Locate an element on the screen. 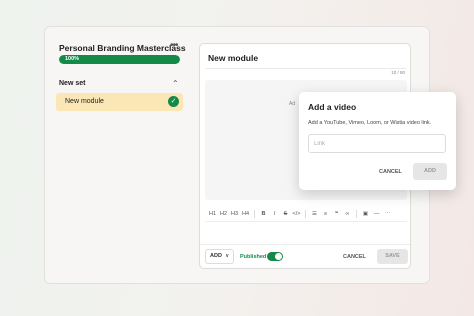 This screenshot has height=316, width=474. video-hint: Ad is located at coordinates (292, 104).